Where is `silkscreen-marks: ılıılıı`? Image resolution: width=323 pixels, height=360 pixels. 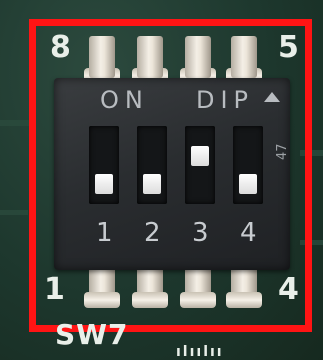
silkscreen-marks: ılıılıı is located at coordinates (200, 352).